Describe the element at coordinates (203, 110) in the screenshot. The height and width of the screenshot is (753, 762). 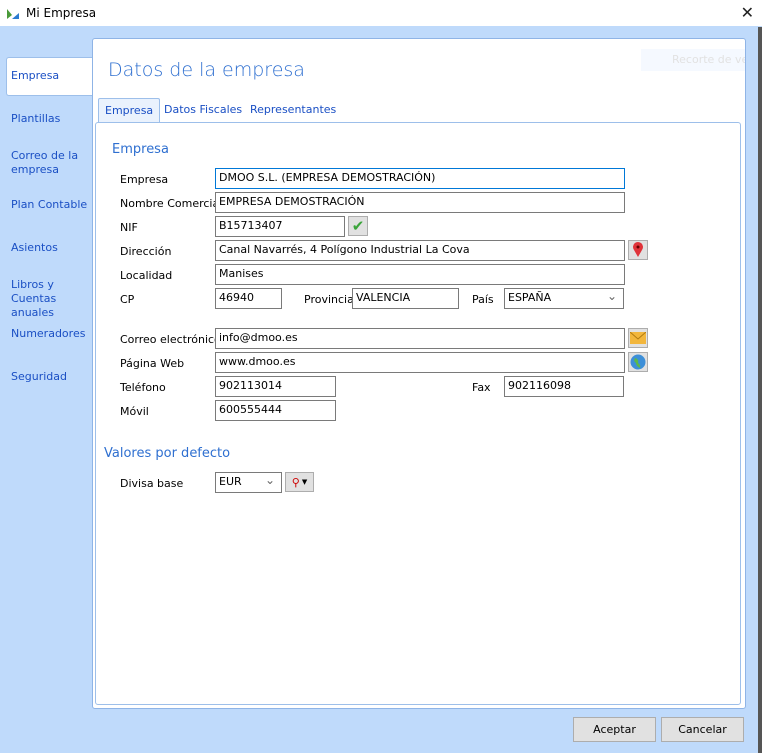
I see `tab-datos-fiscales: Datos Fiscales` at that location.